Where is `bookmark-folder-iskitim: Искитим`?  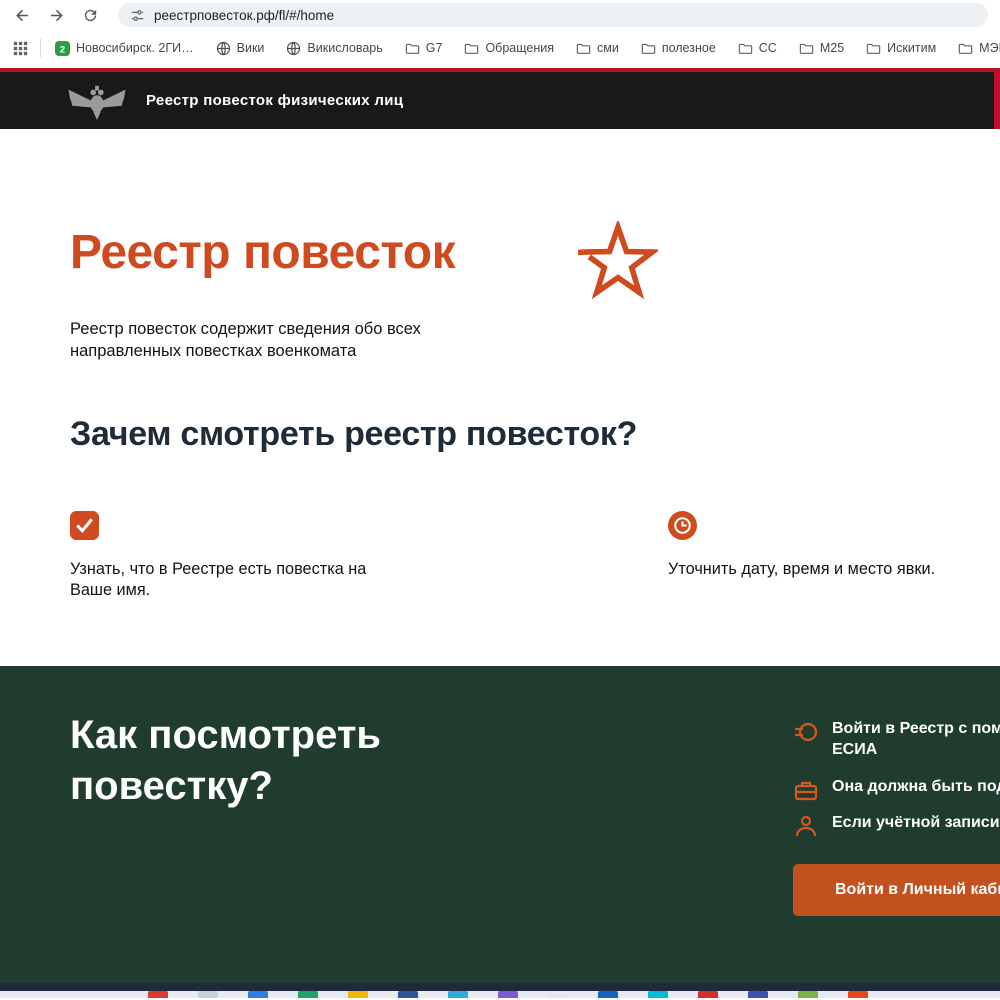
bookmark-folder-iskitim: Искитим is located at coordinates (901, 48).